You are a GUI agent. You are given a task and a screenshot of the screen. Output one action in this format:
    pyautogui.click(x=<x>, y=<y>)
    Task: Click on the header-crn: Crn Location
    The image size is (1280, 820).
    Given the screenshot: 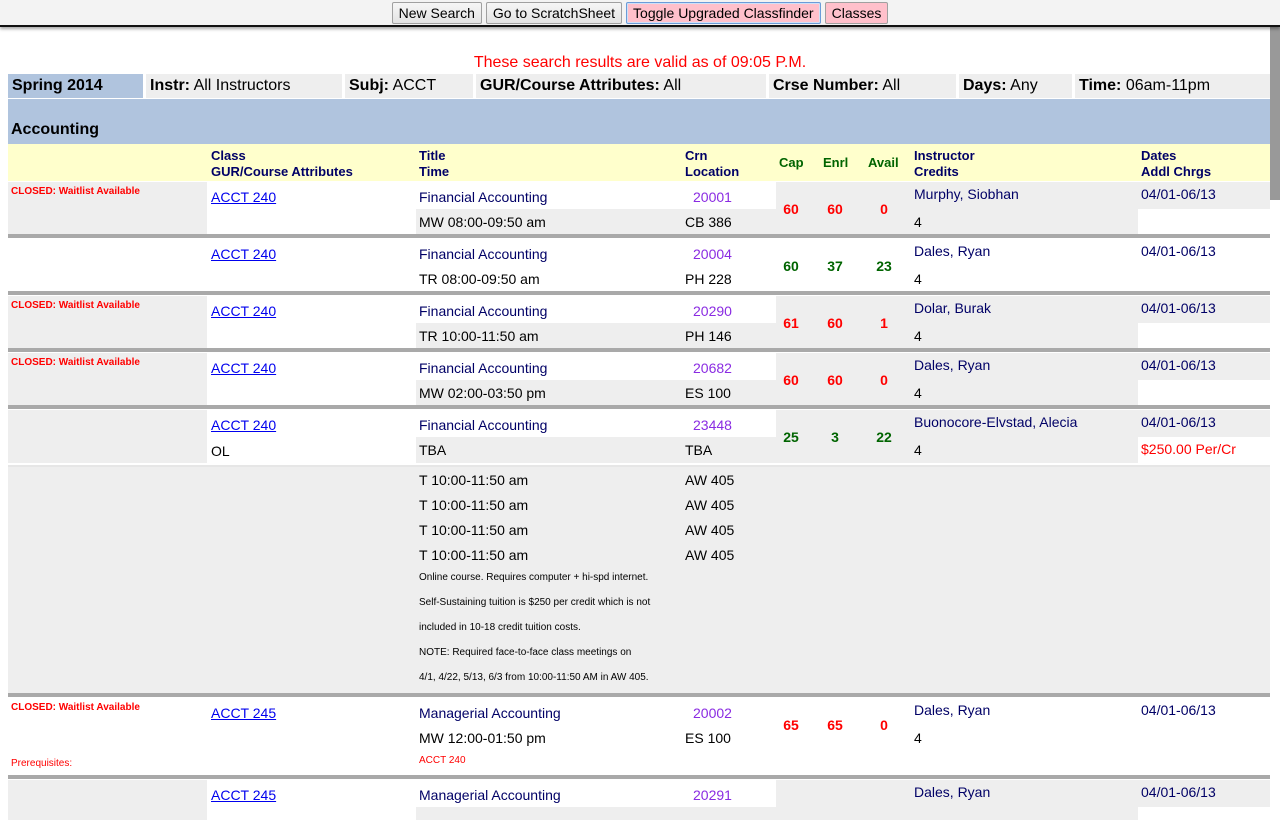 What is the action you would take?
    pyautogui.click(x=712, y=164)
    